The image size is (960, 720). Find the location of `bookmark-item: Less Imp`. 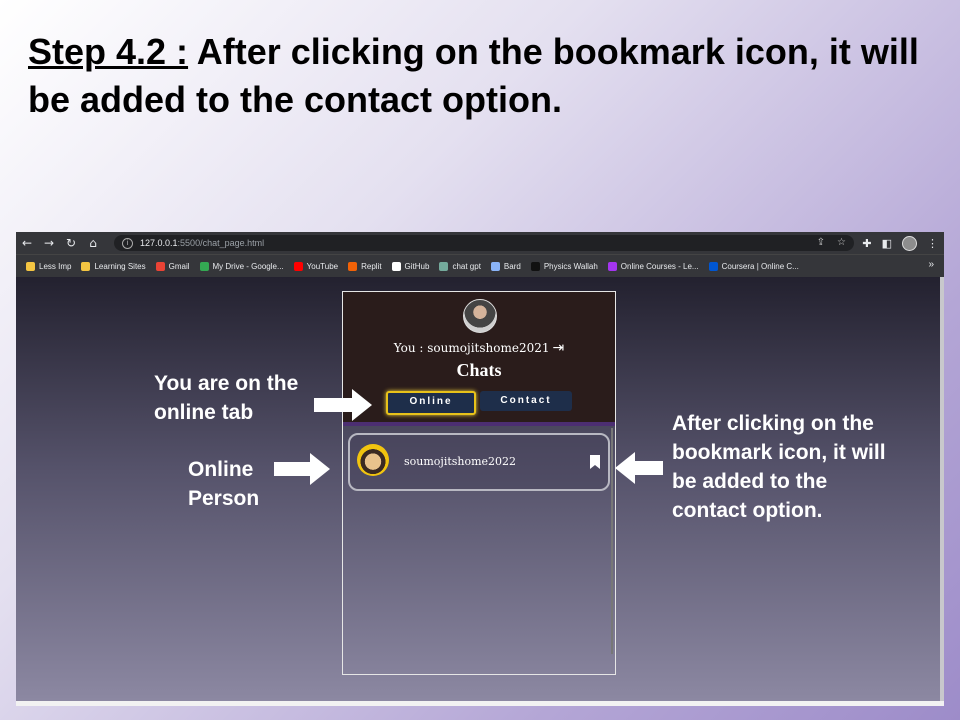

bookmark-item: Less Imp is located at coordinates (49, 266).